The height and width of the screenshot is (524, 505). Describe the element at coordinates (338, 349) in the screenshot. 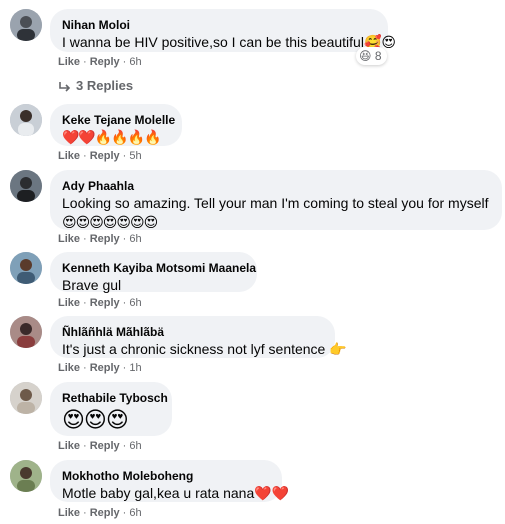

I see `pointing-hand-icon: 👉` at that location.